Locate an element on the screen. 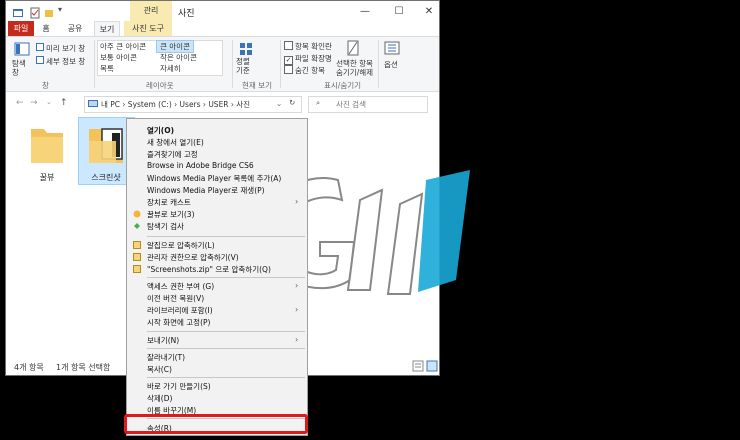  preview-pane-button: 미리 보기 창 is located at coordinates (65, 48).